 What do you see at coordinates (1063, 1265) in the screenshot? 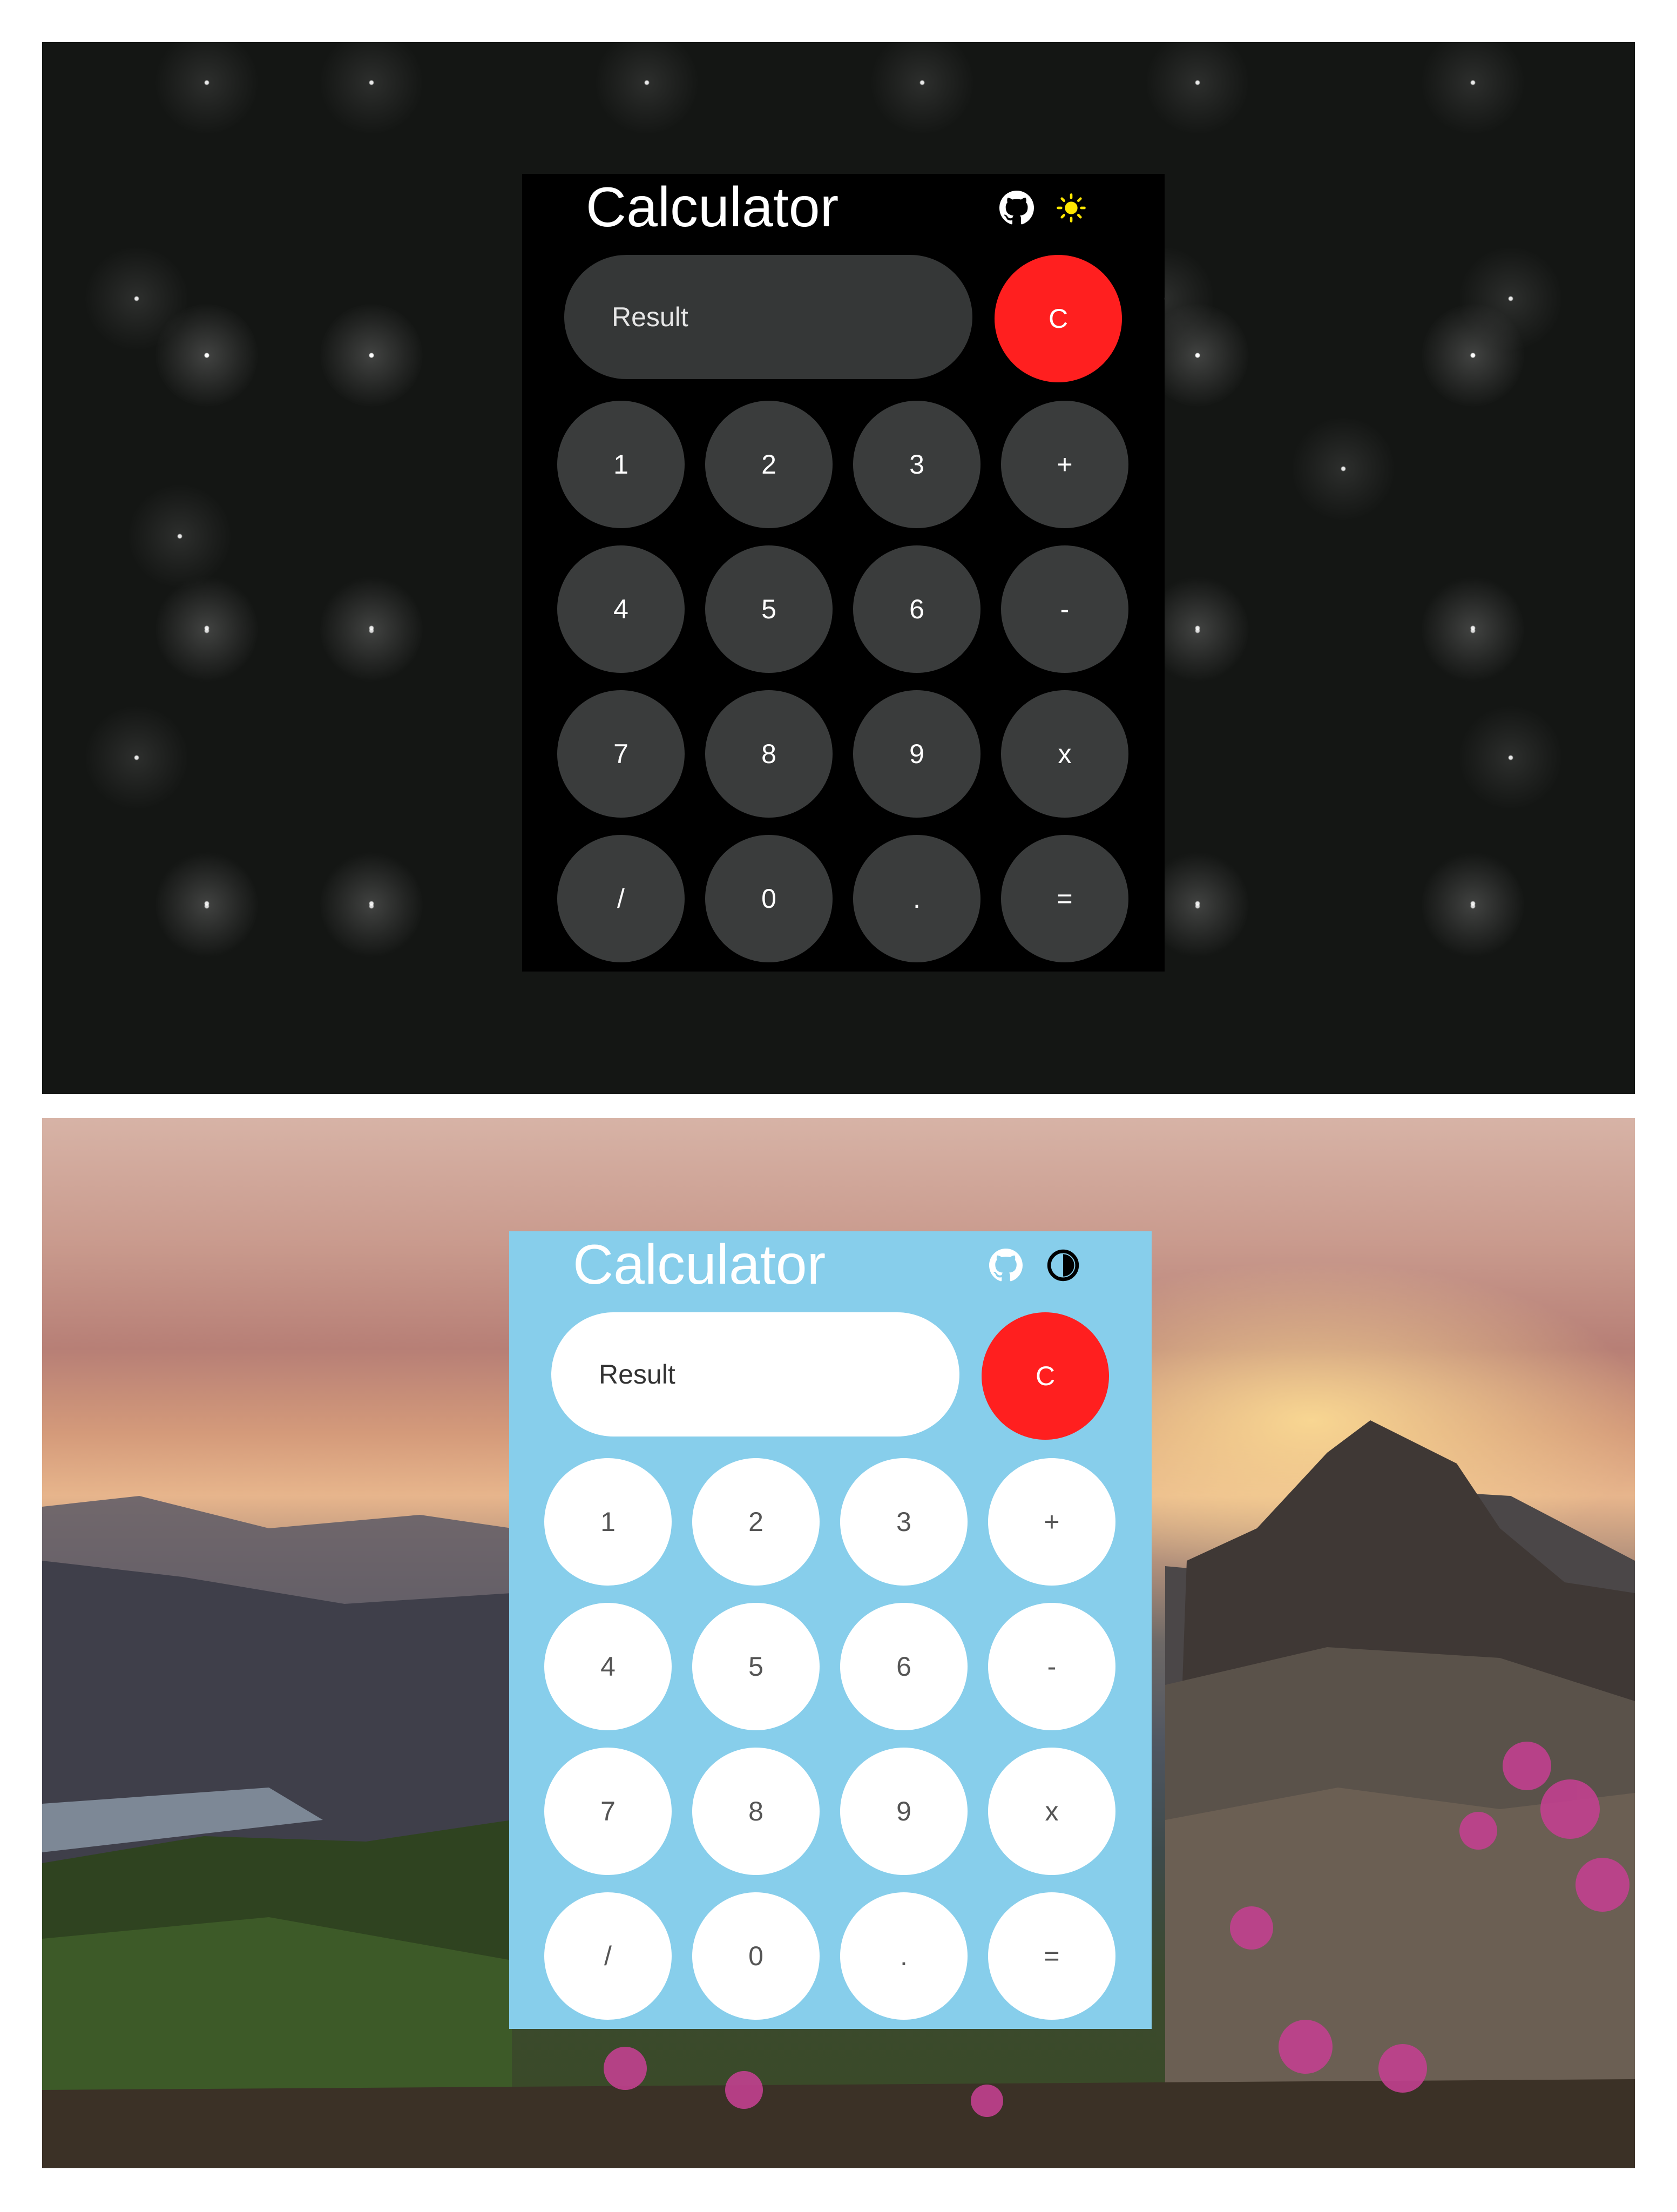
I see `contrast-icon` at bounding box center [1063, 1265].